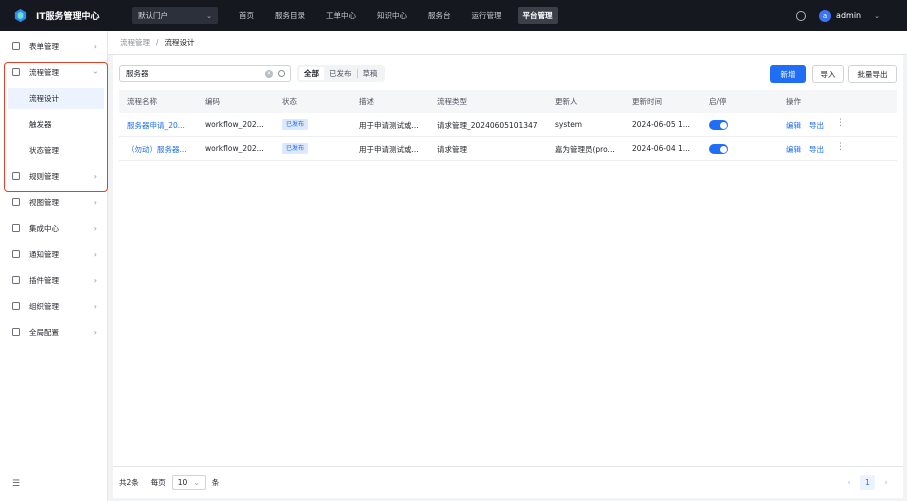  I want to click on row-type: 请求管理_20240605101347, so click(487, 125).